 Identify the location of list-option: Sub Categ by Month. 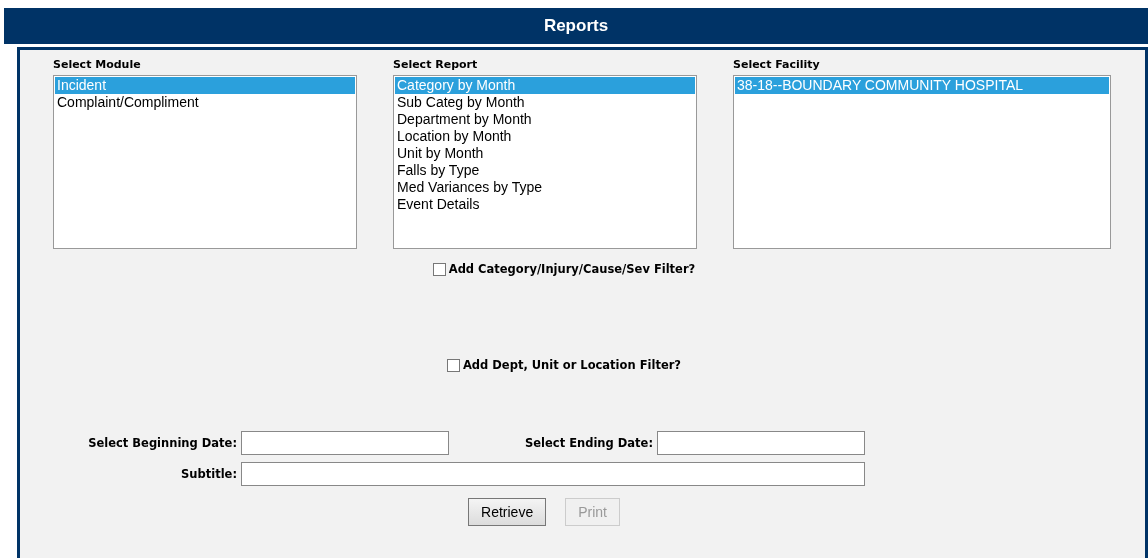
(545, 102).